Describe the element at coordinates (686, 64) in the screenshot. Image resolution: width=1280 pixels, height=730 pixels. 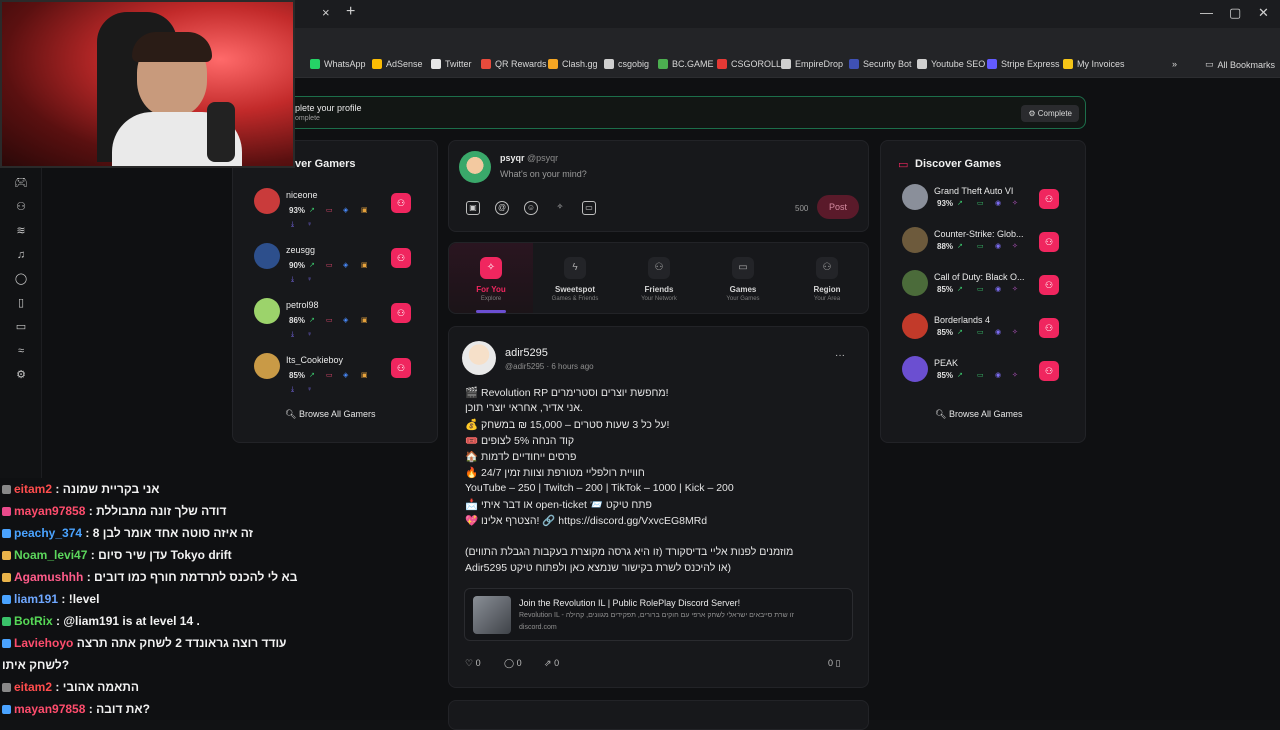
I see `bookmark-item: BC.GAME` at that location.